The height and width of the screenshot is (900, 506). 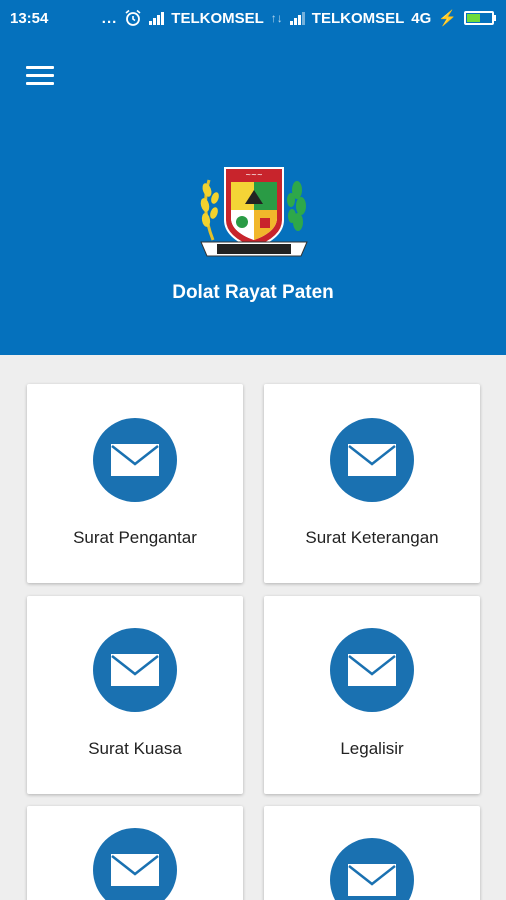 What do you see at coordinates (372, 537) in the screenshot?
I see `card-label: Surat Keterangan` at bounding box center [372, 537].